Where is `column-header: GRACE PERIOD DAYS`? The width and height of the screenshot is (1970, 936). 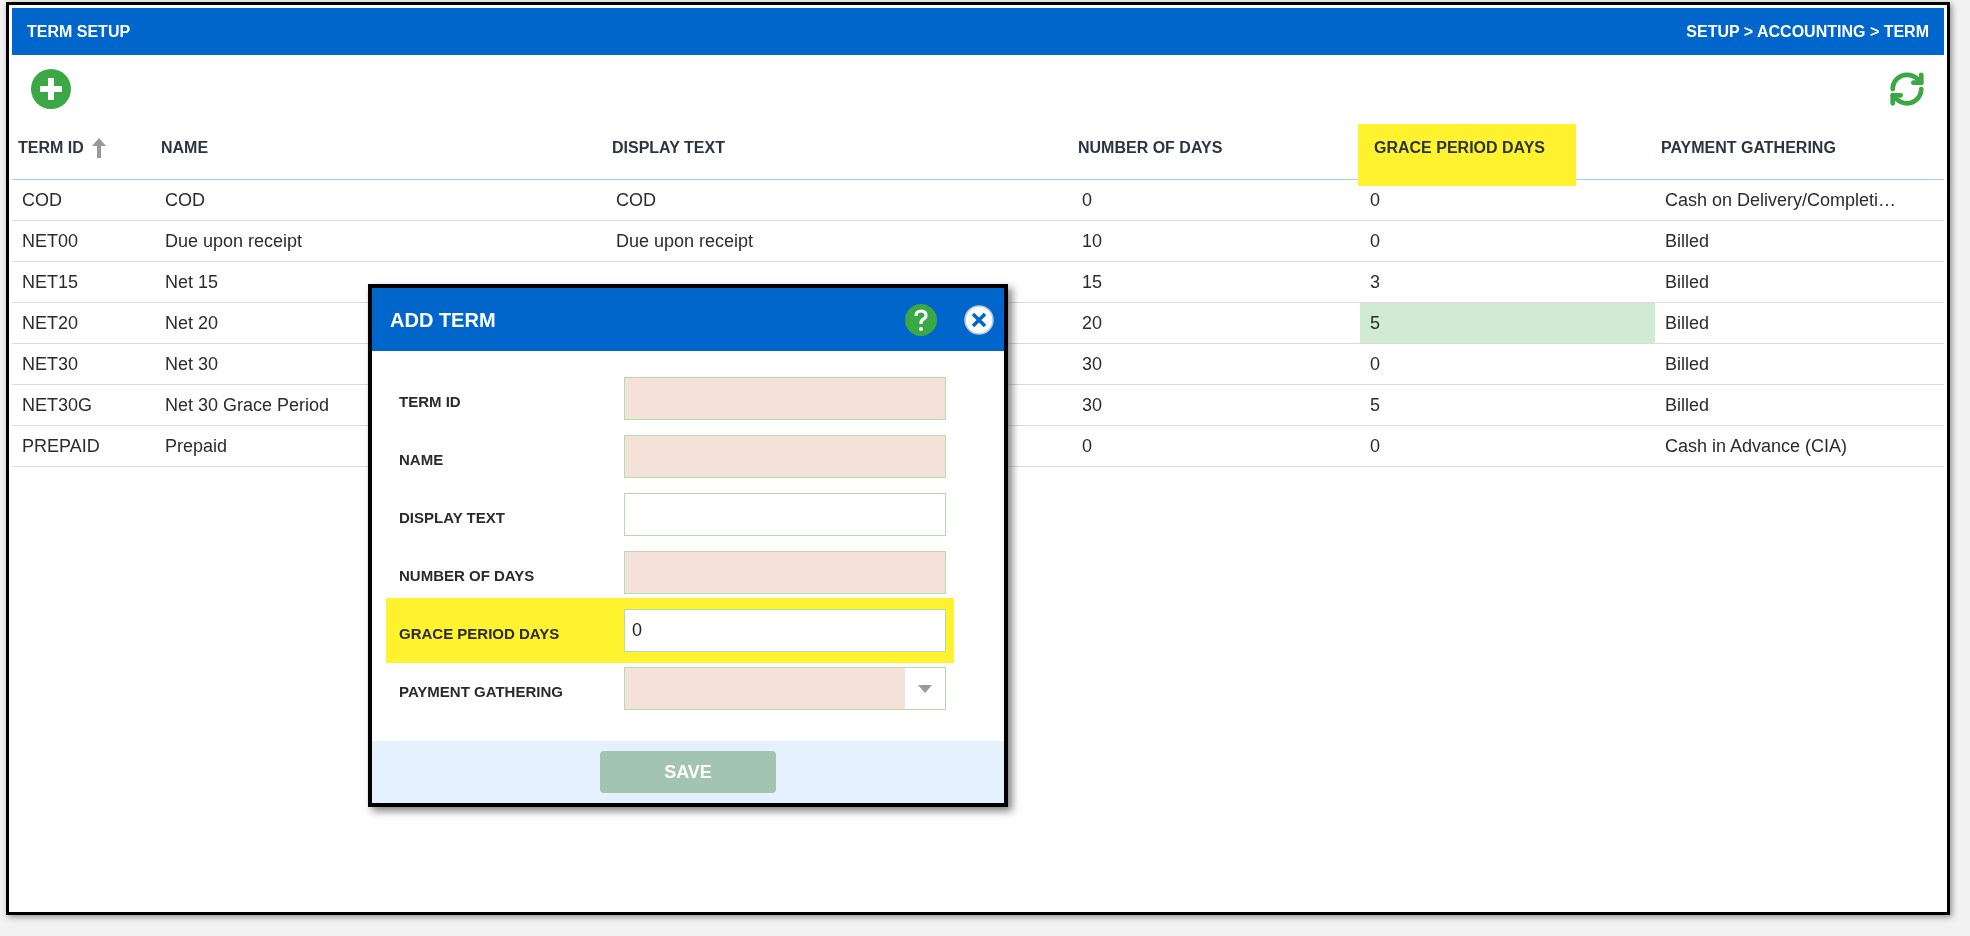 column-header: GRACE PERIOD DAYS is located at coordinates (1467, 155).